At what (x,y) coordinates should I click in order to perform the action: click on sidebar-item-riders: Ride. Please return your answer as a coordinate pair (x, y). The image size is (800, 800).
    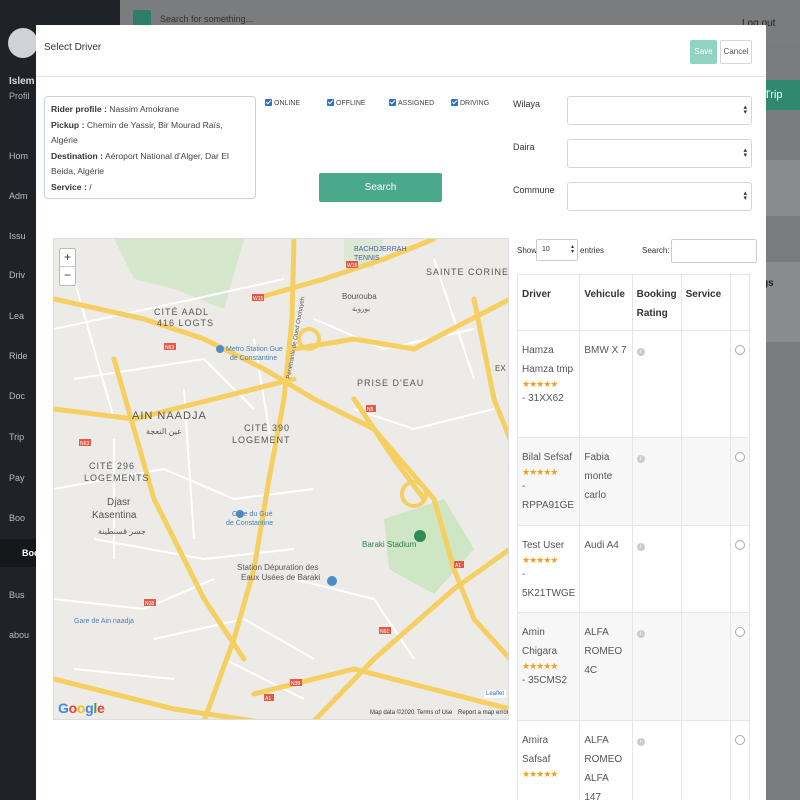
    Looking at the image, I should click on (18, 356).